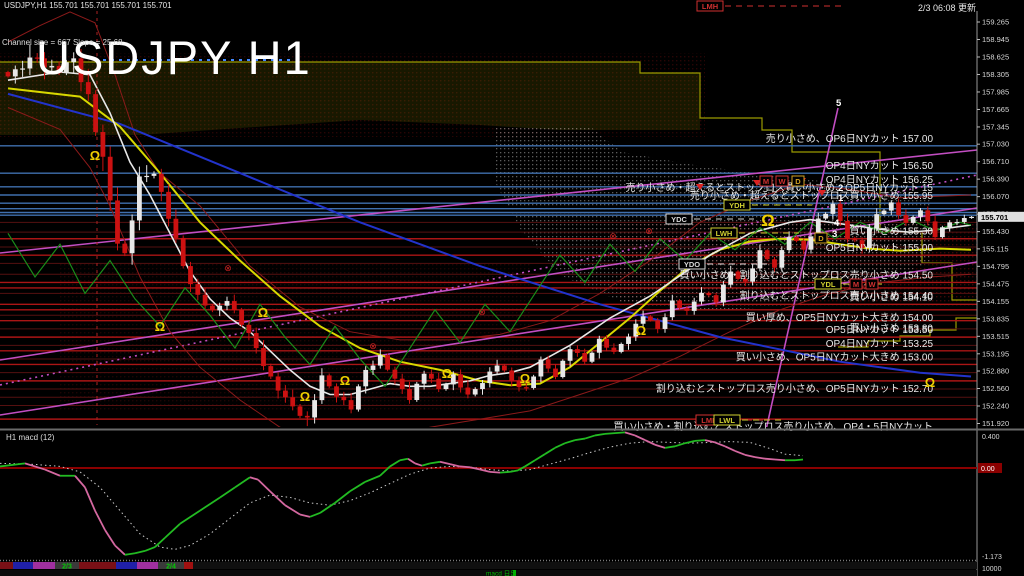 The height and width of the screenshot is (576, 1024). I want to click on price-axis, so click(1000, 285).